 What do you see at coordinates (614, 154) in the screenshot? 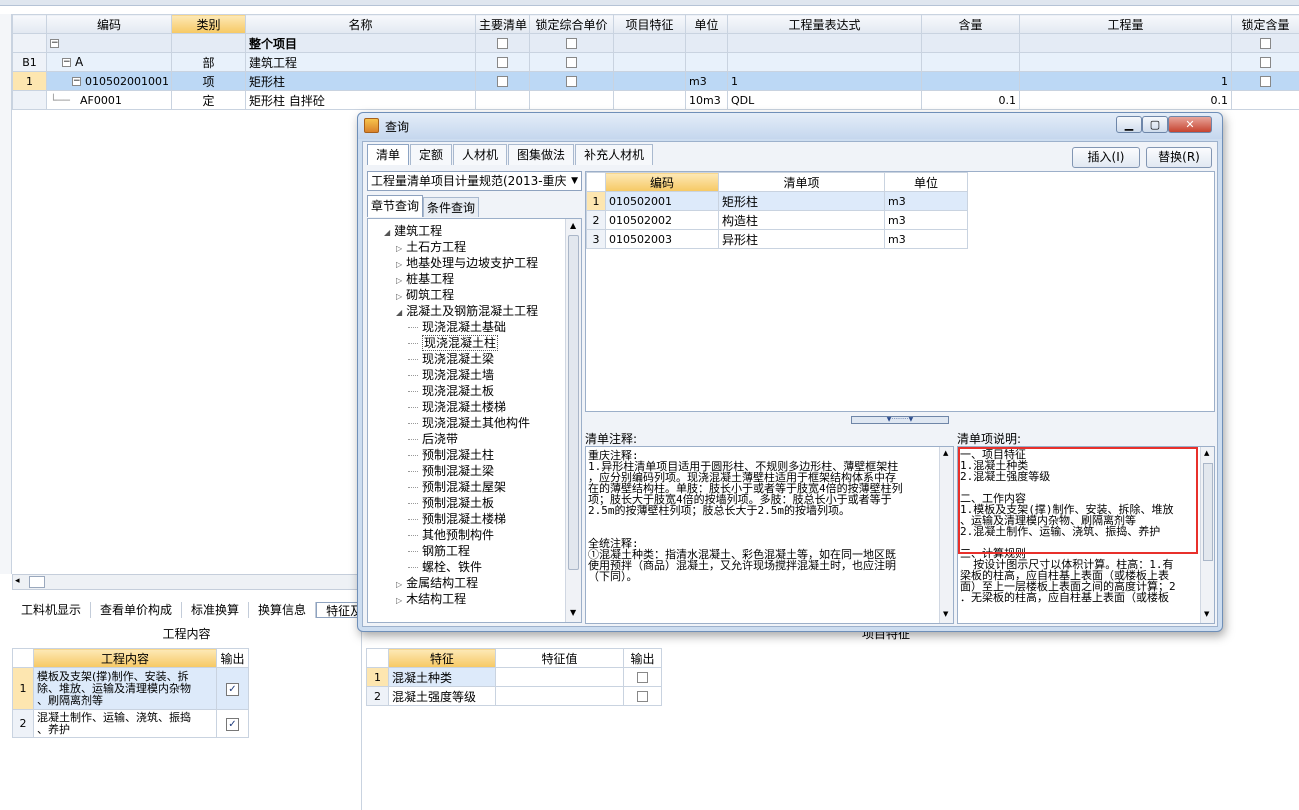
I see `tab-supplement: 补充人材机` at bounding box center [614, 154].